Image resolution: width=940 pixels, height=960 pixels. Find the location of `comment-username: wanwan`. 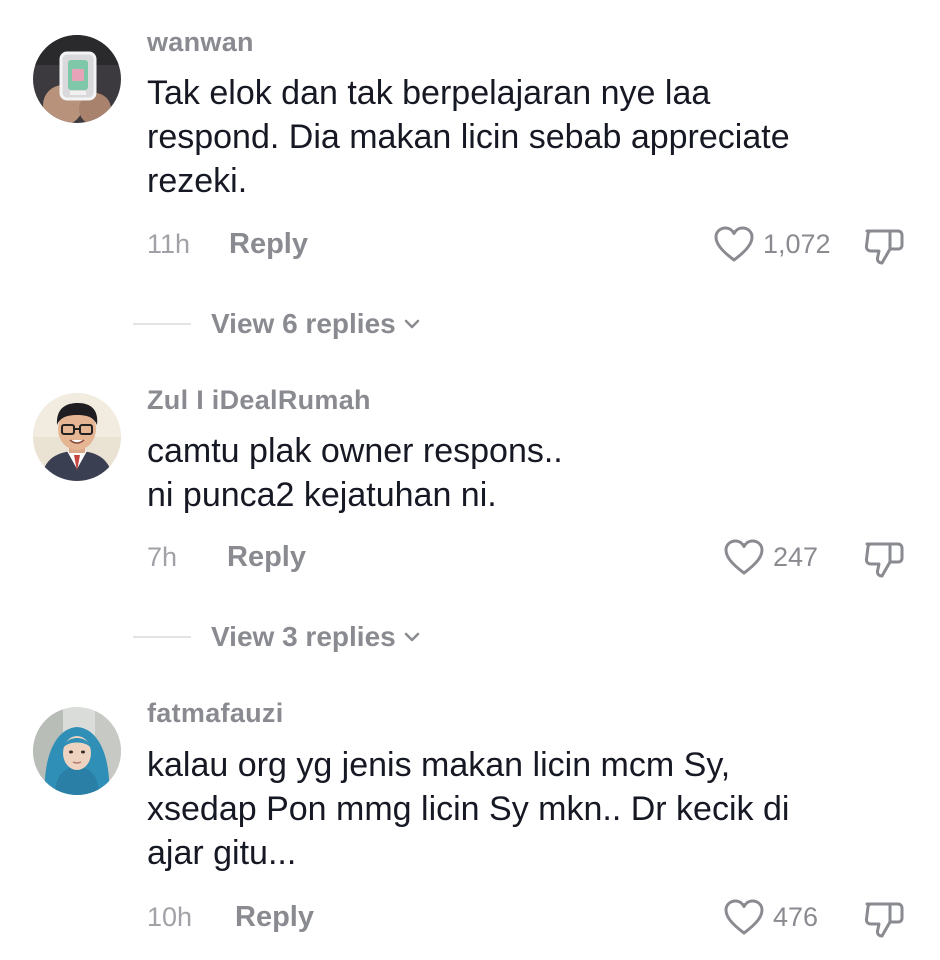

comment-username: wanwan is located at coordinates (200, 42).